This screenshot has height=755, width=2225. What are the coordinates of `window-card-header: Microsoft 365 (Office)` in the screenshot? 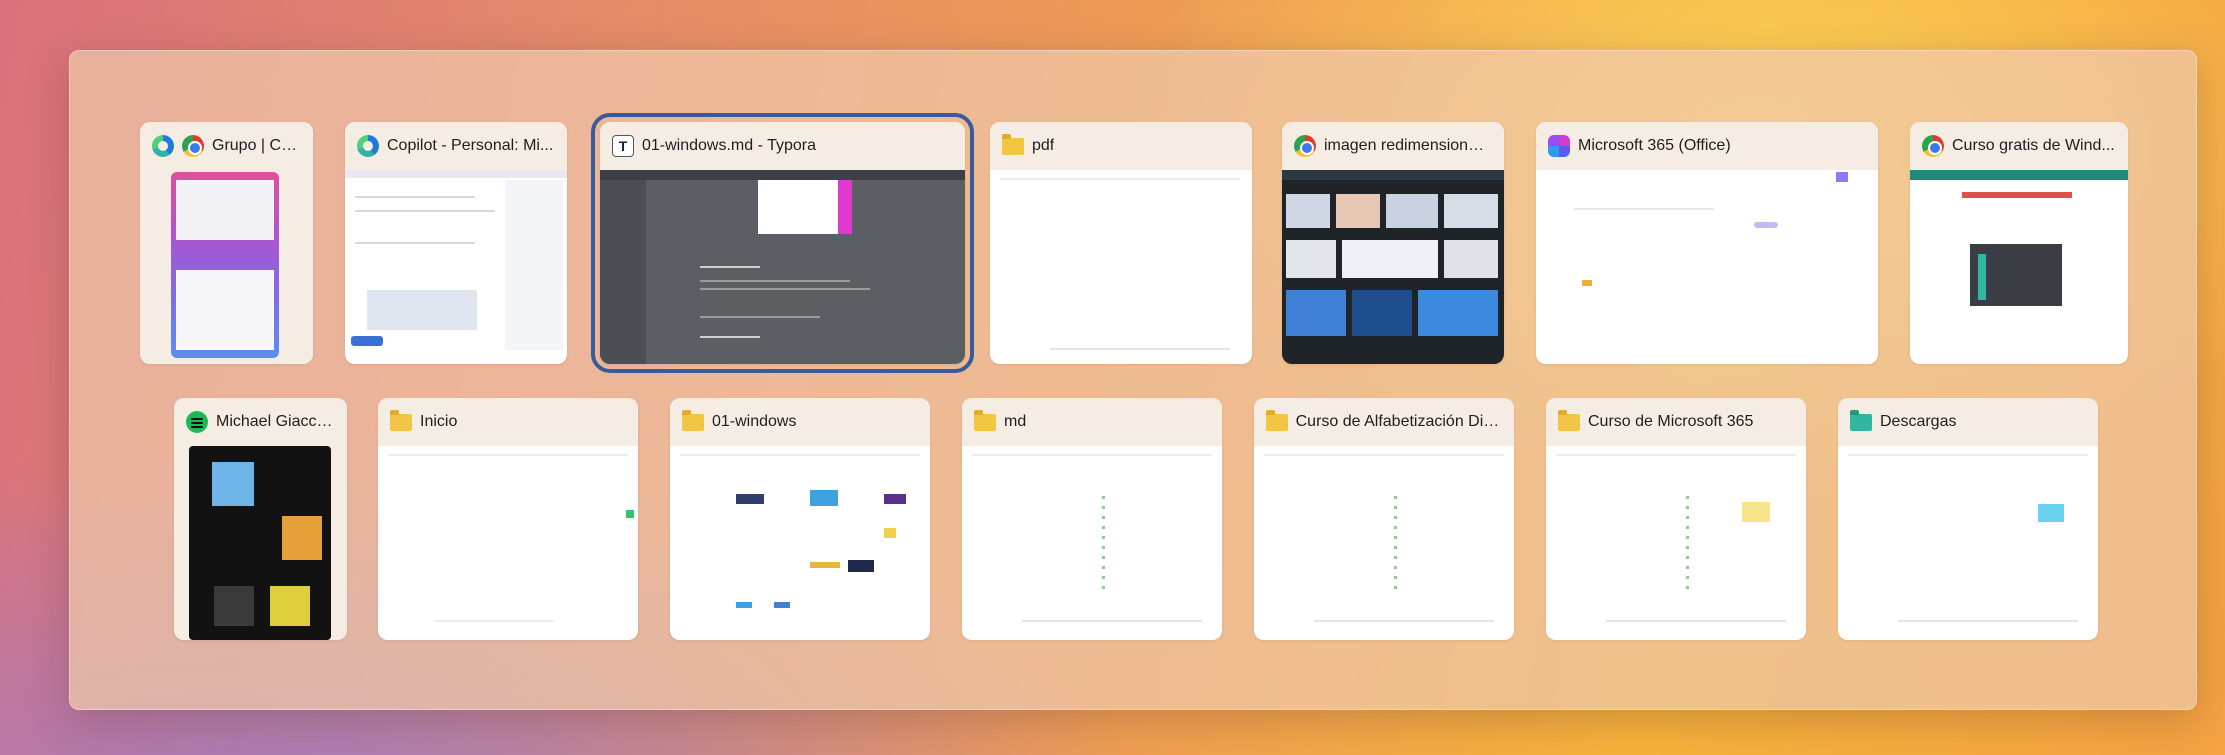 It's located at (1707, 146).